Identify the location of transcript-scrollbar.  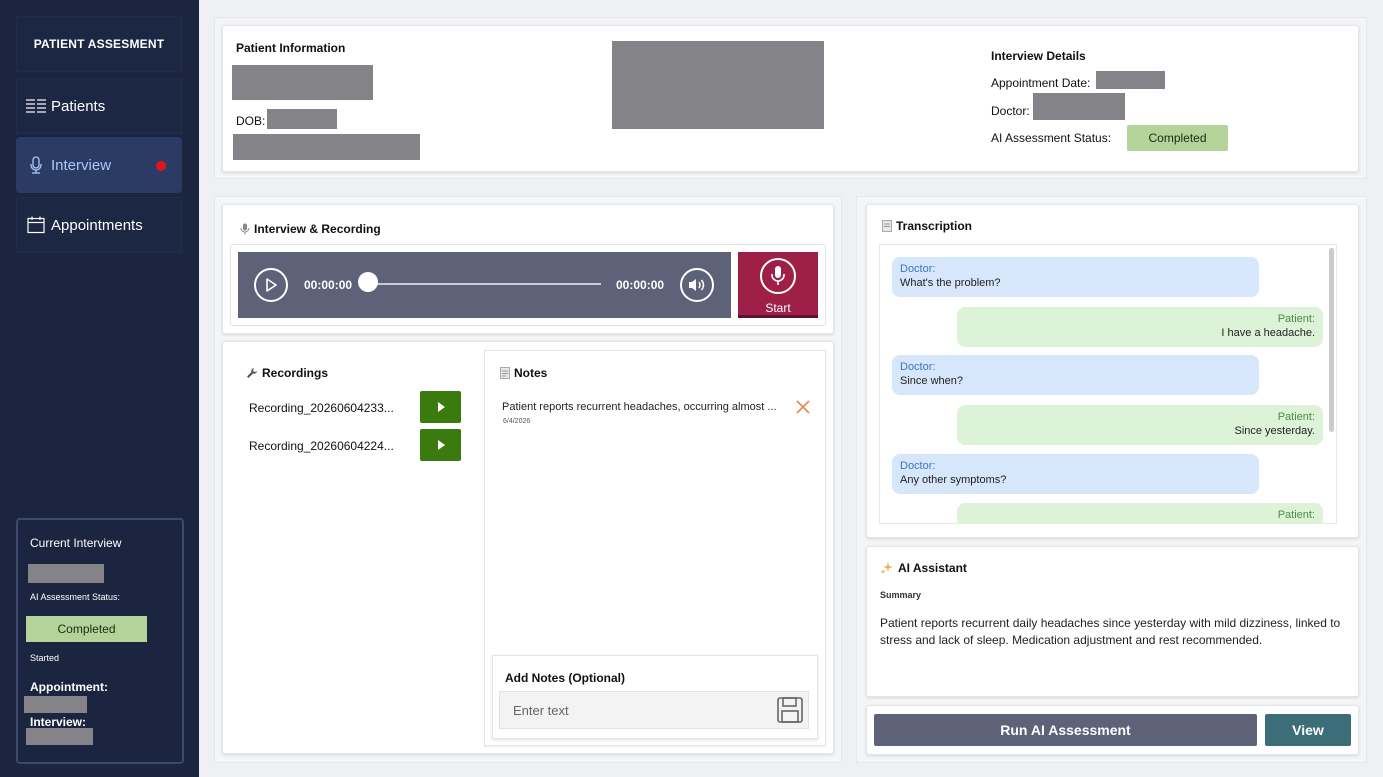
(1331, 340).